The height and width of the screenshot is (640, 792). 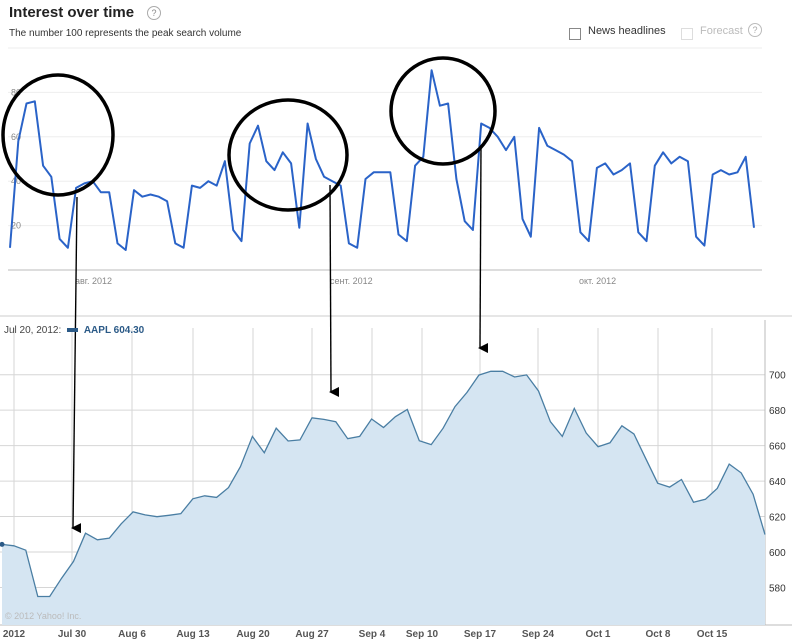 I want to click on trend-x-ticks: авг. 2012 сент. 2012 окт. 2012, so click(x=345, y=281).